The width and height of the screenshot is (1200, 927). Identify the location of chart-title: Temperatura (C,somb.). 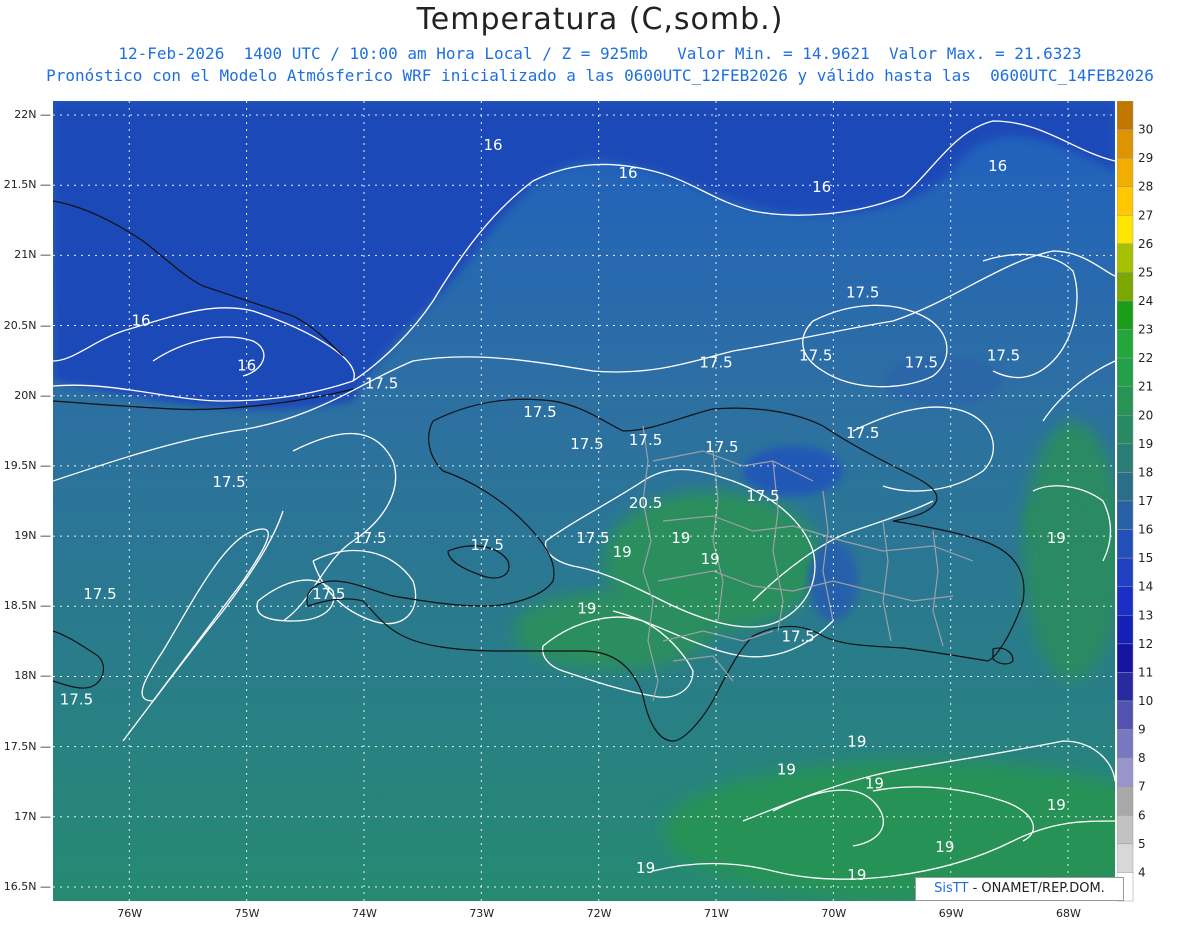
(600, 19).